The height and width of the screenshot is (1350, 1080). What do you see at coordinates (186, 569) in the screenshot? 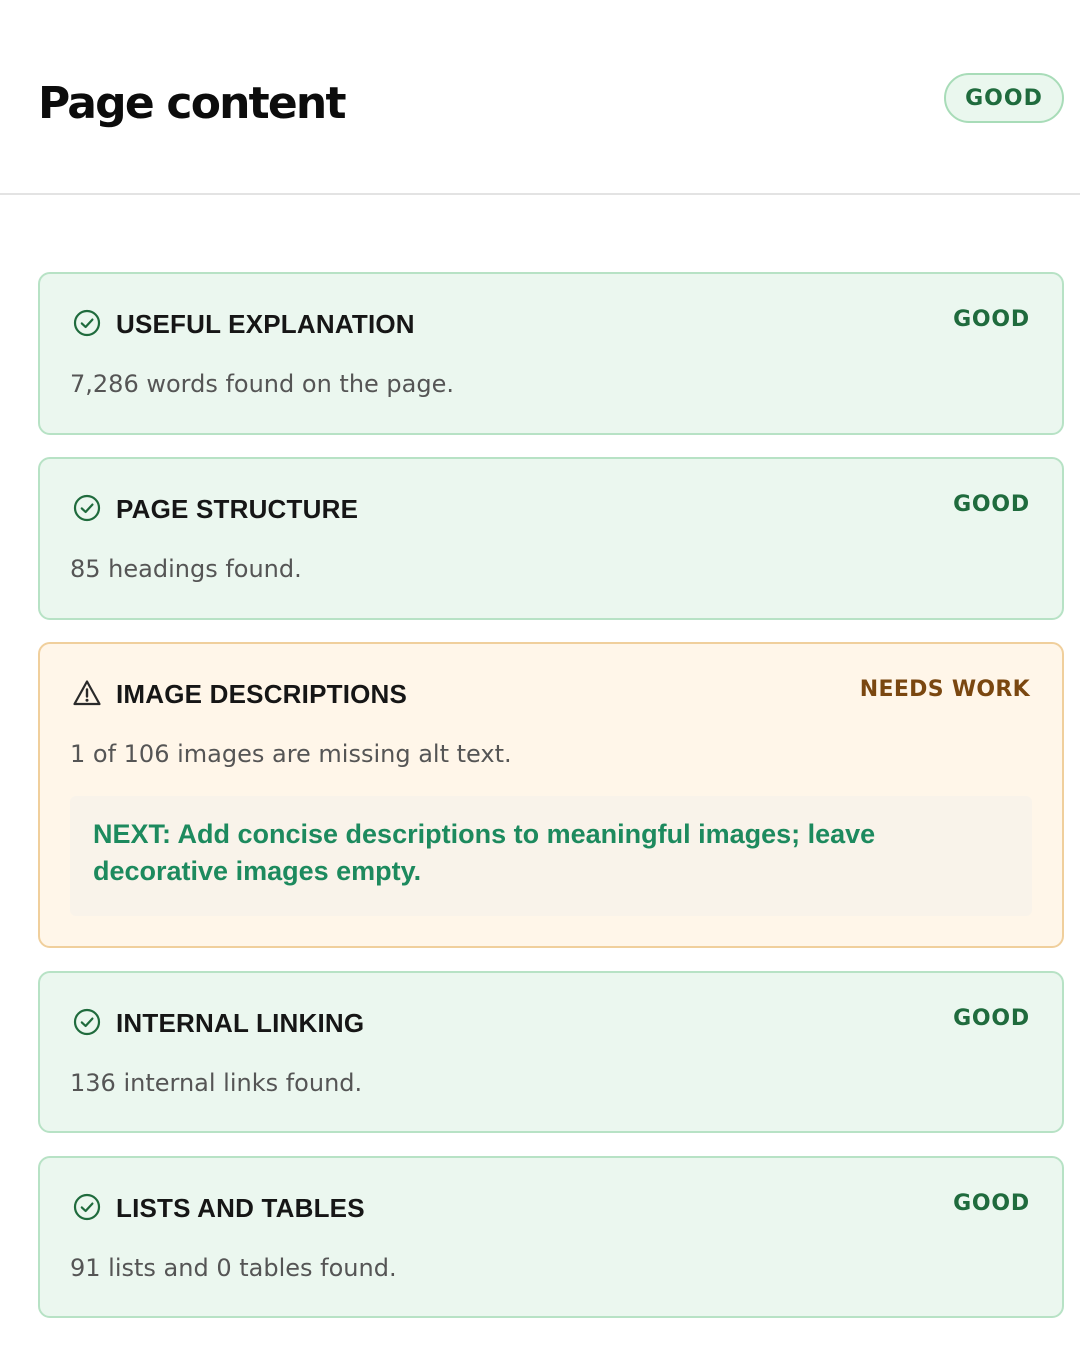
I see `check-description: 85 headings found.` at bounding box center [186, 569].